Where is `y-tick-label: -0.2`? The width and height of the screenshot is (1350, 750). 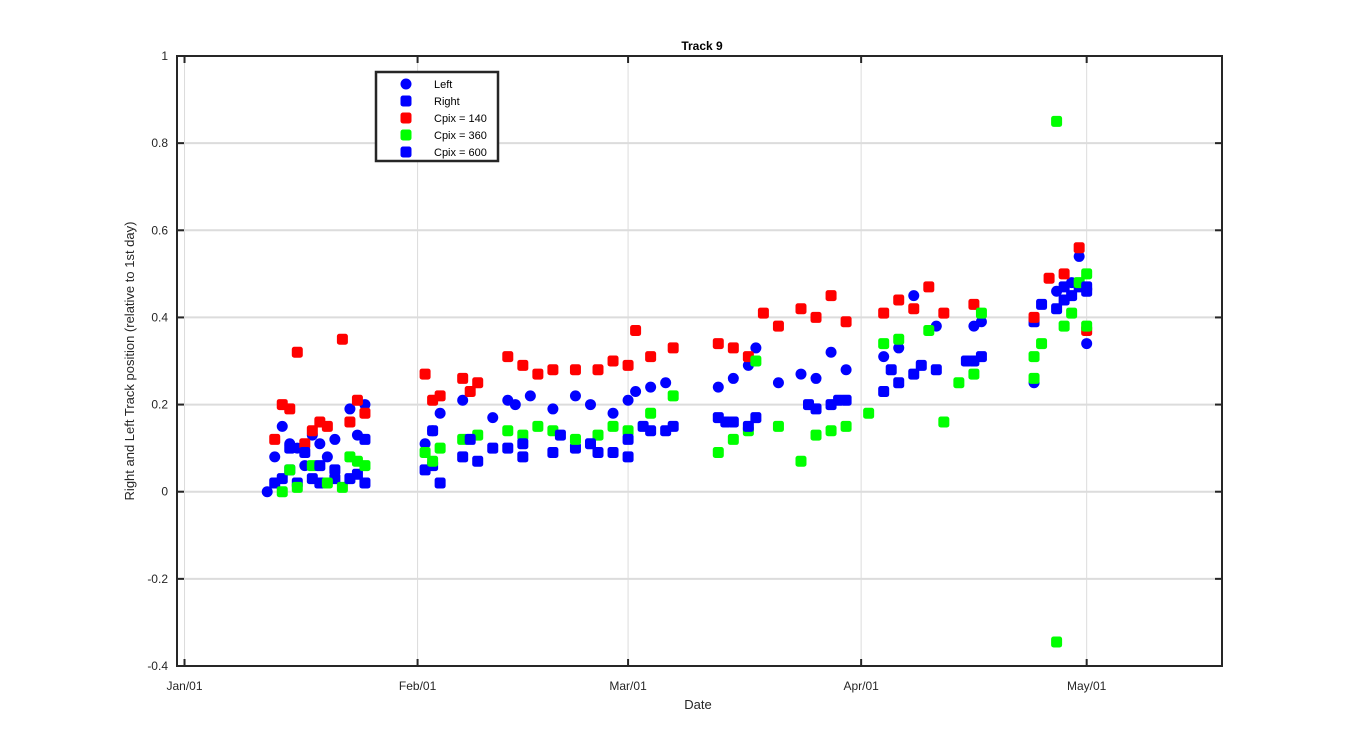
y-tick-label: -0.2 is located at coordinates (157, 579).